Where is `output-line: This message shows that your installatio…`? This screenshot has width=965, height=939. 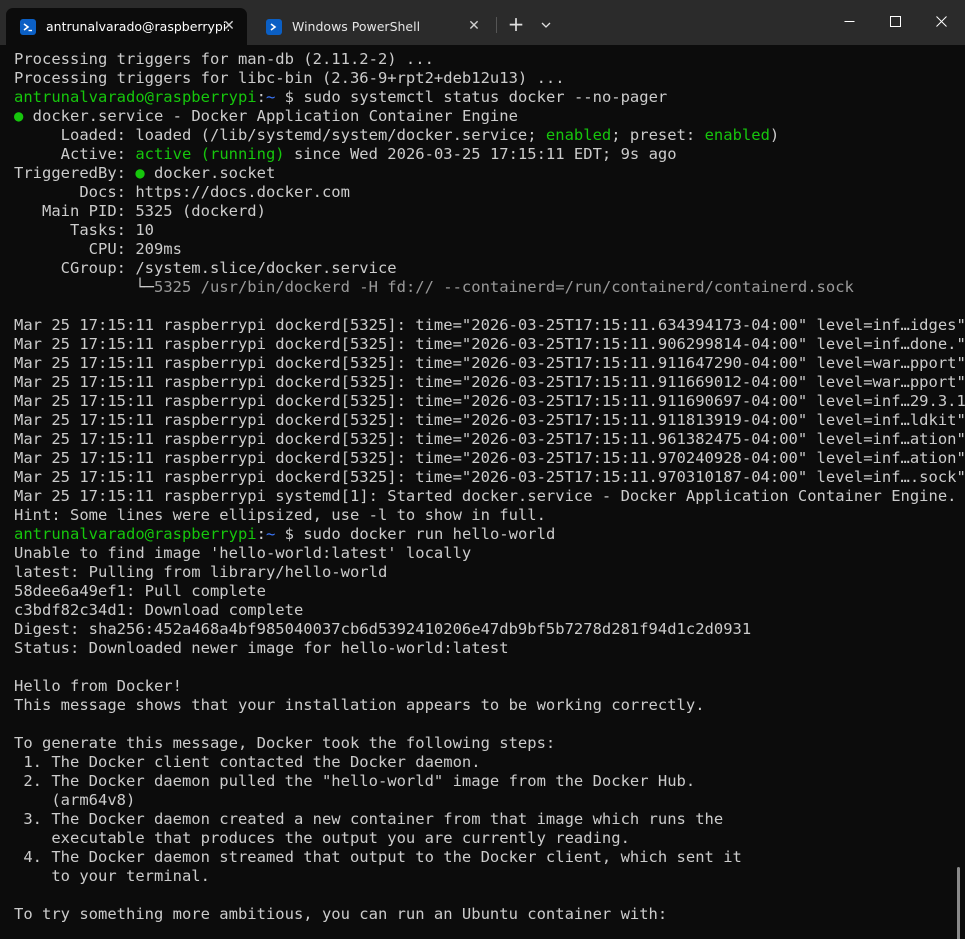 output-line: This message shows that your installatio… is located at coordinates (359, 705).